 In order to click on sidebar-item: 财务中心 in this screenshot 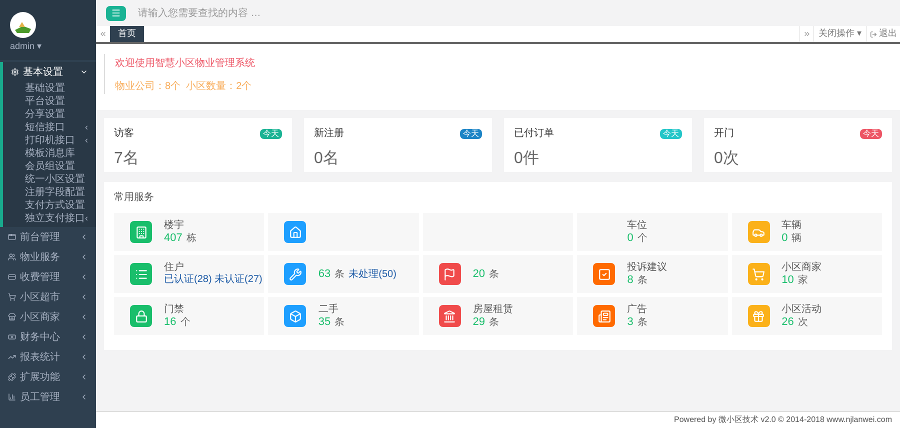, I will do `click(48, 337)`.